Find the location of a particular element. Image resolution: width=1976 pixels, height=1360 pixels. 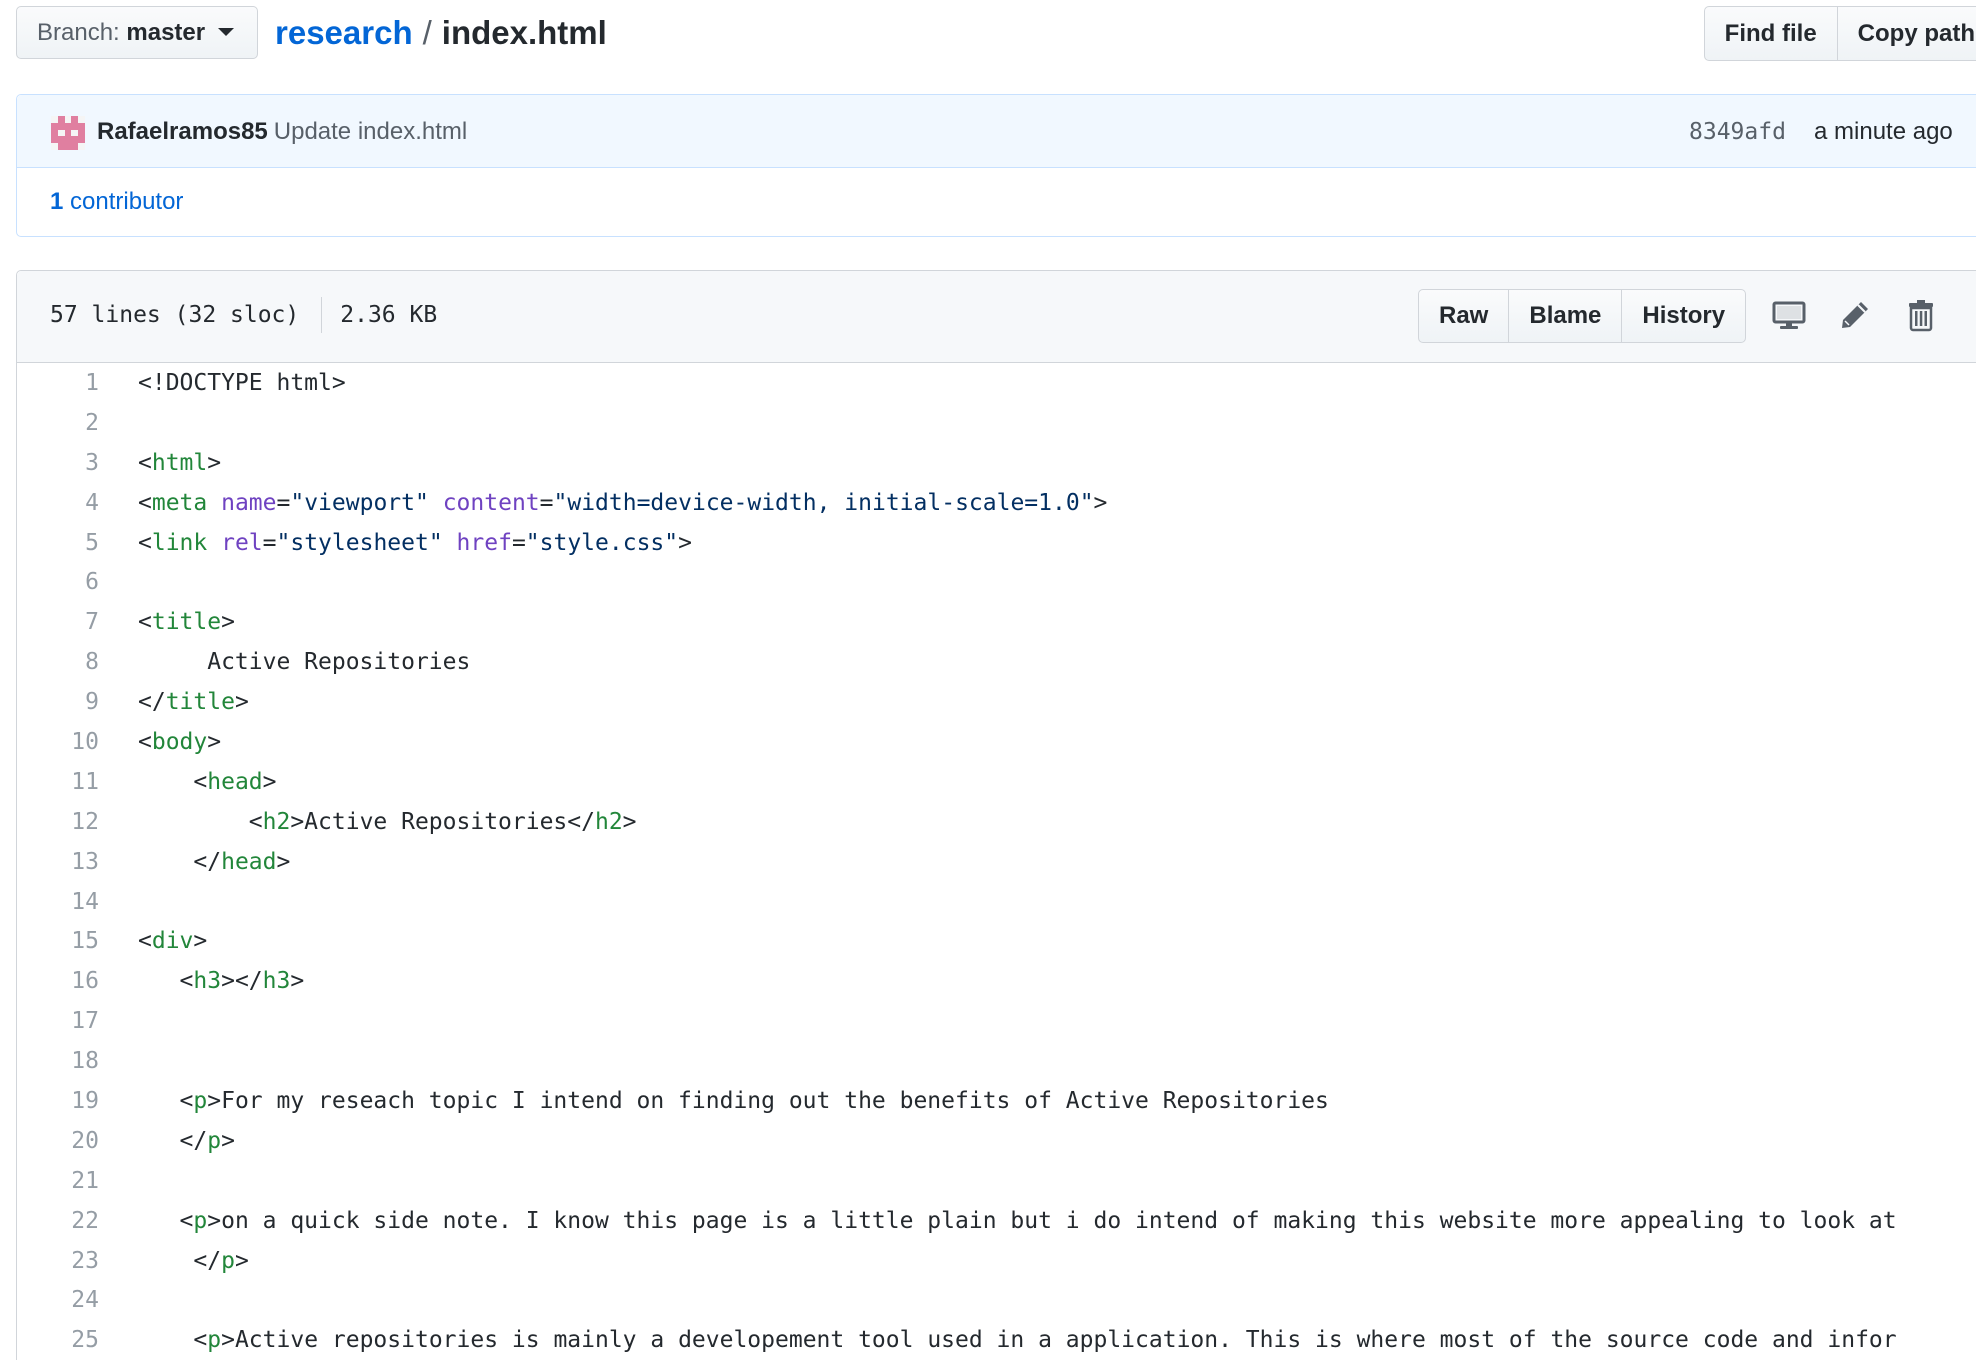

code-line: 11 <head> is located at coordinates (996, 782).